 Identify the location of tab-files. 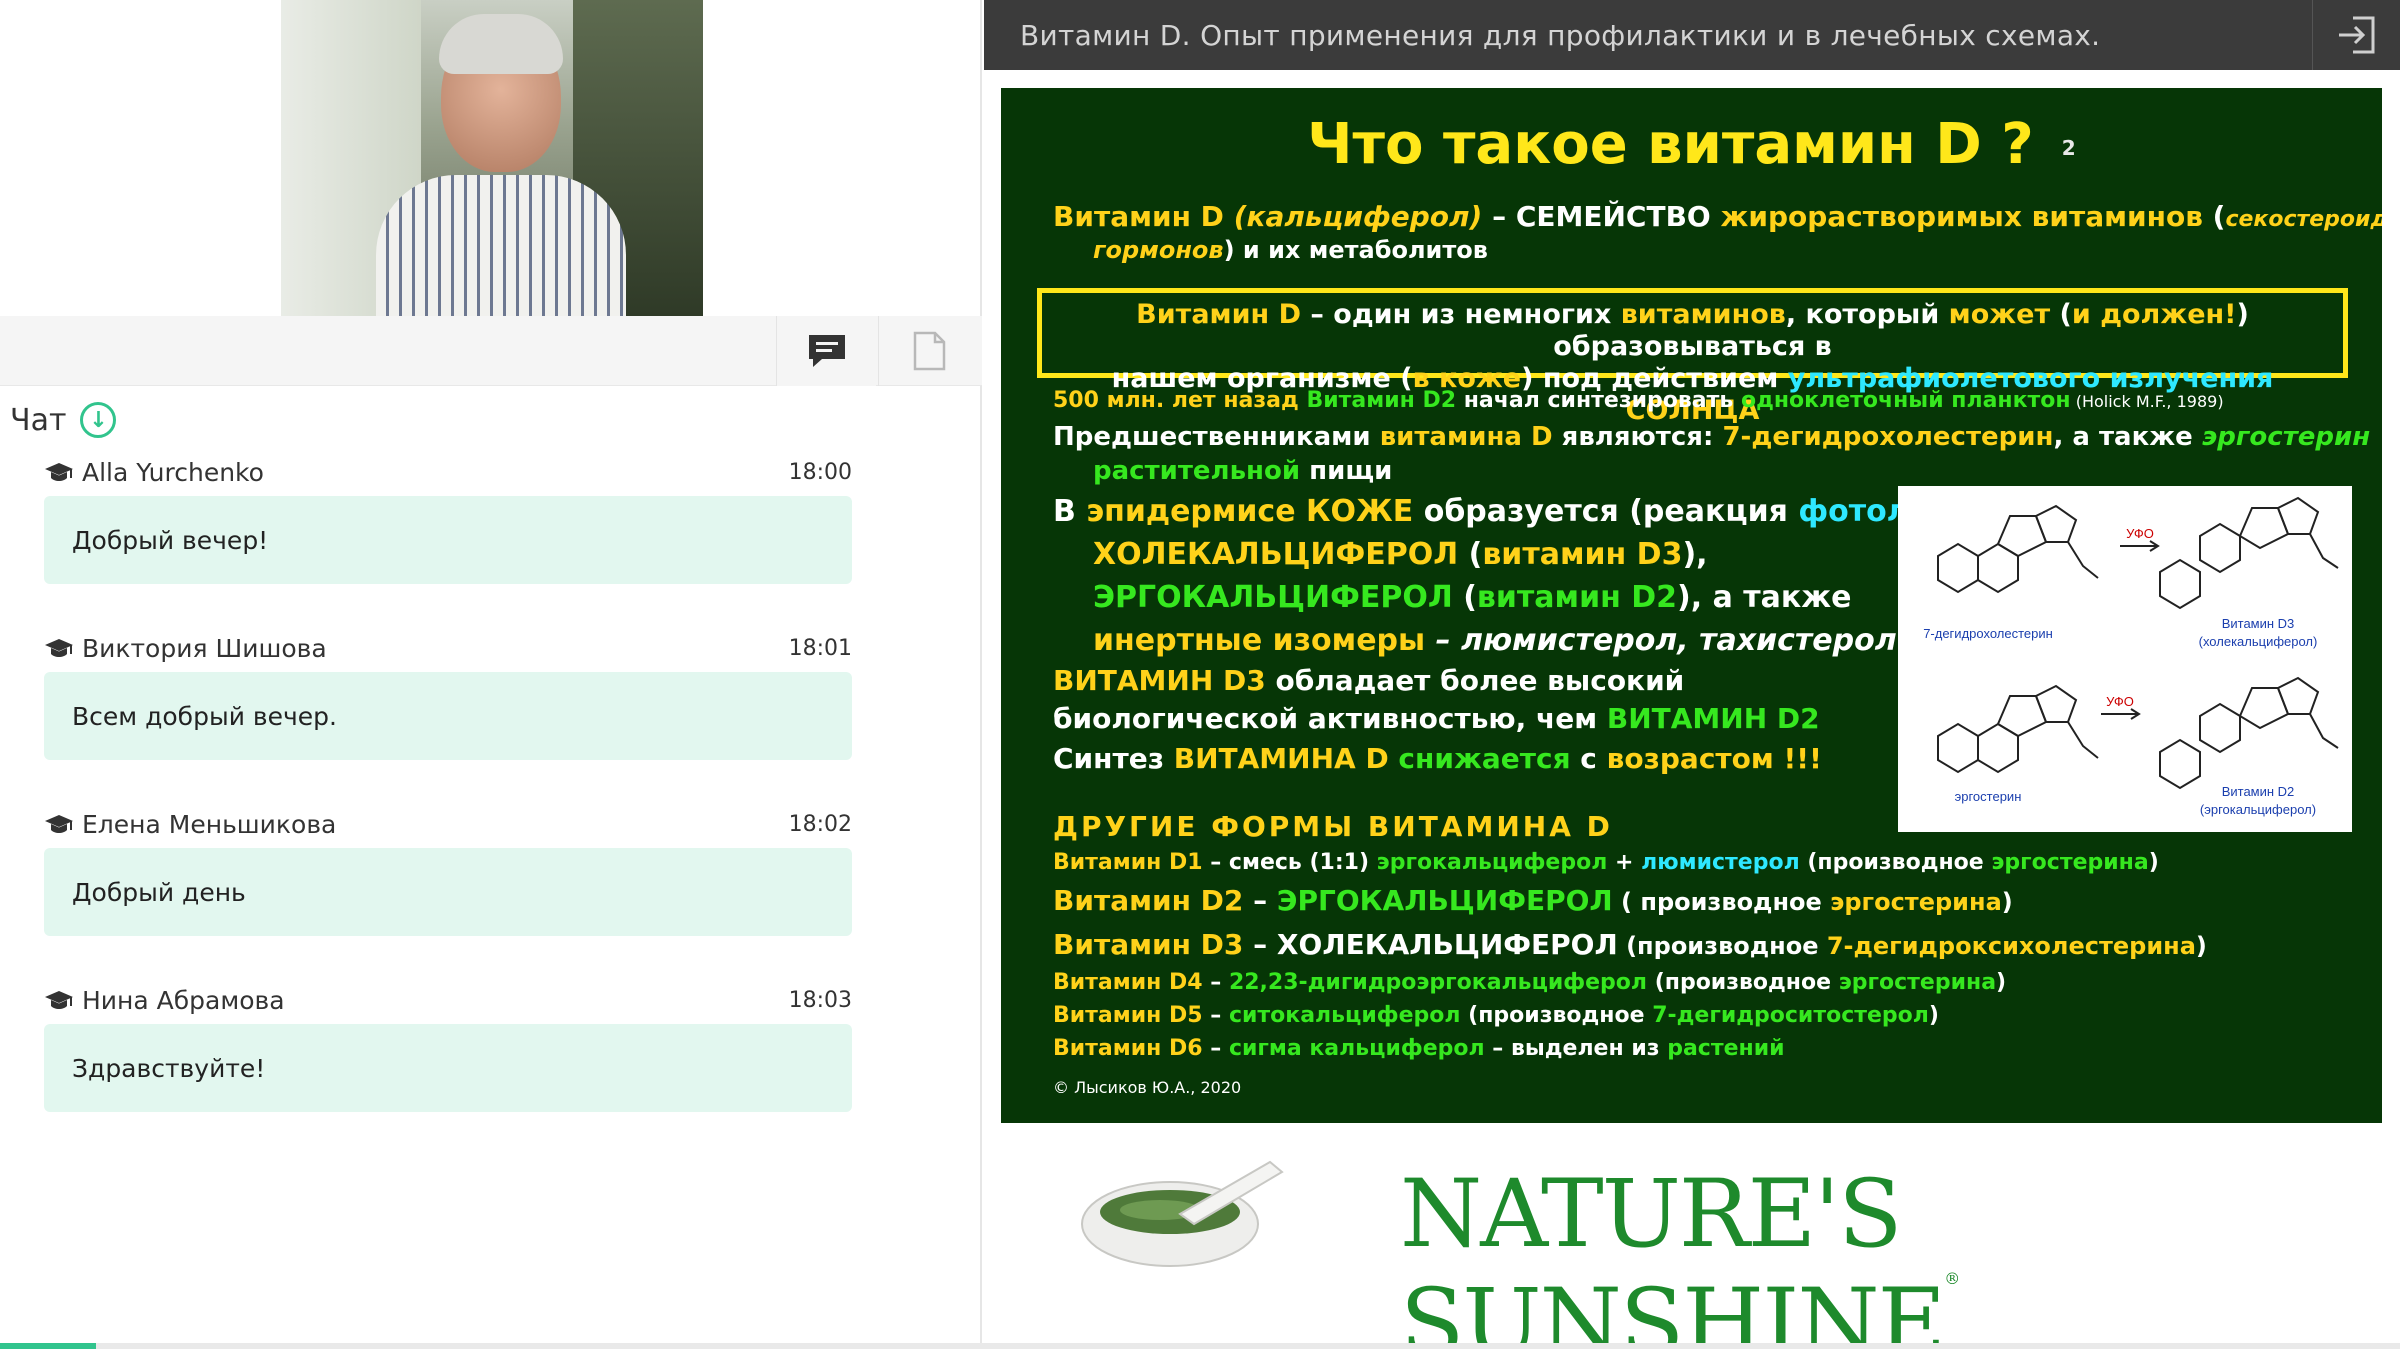
(928, 351).